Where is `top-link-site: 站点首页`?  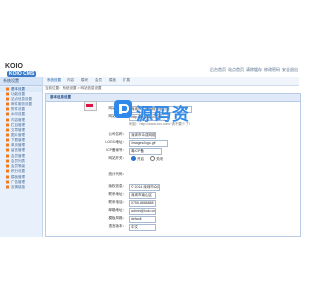
top-link-site: 站点首页 is located at coordinates (236, 70).